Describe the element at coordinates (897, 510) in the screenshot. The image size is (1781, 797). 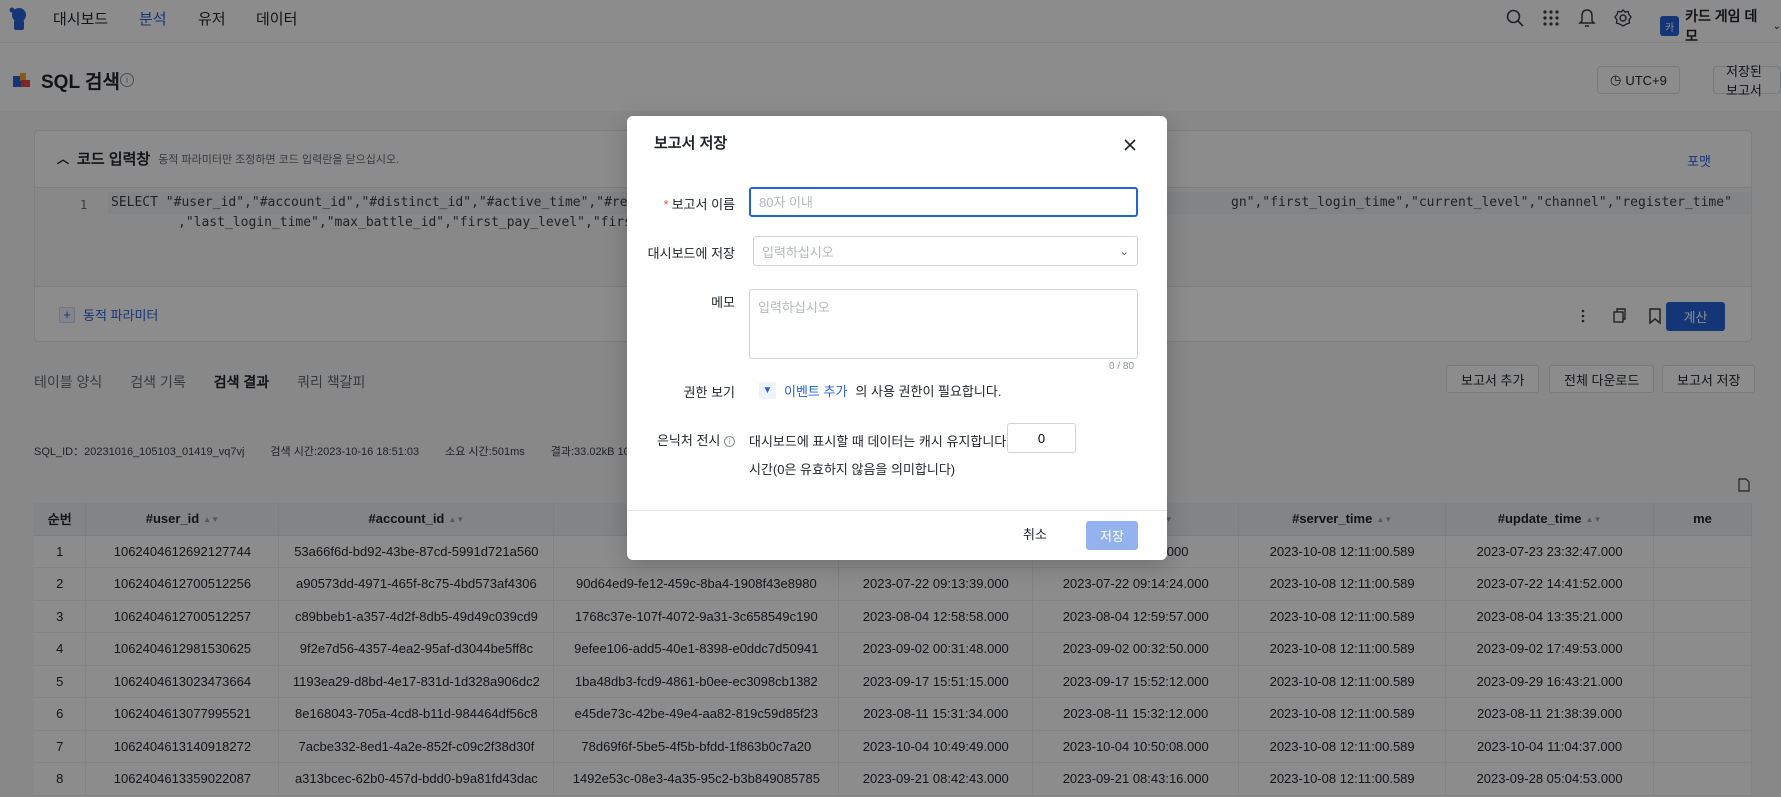
I see `footer-divider` at that location.